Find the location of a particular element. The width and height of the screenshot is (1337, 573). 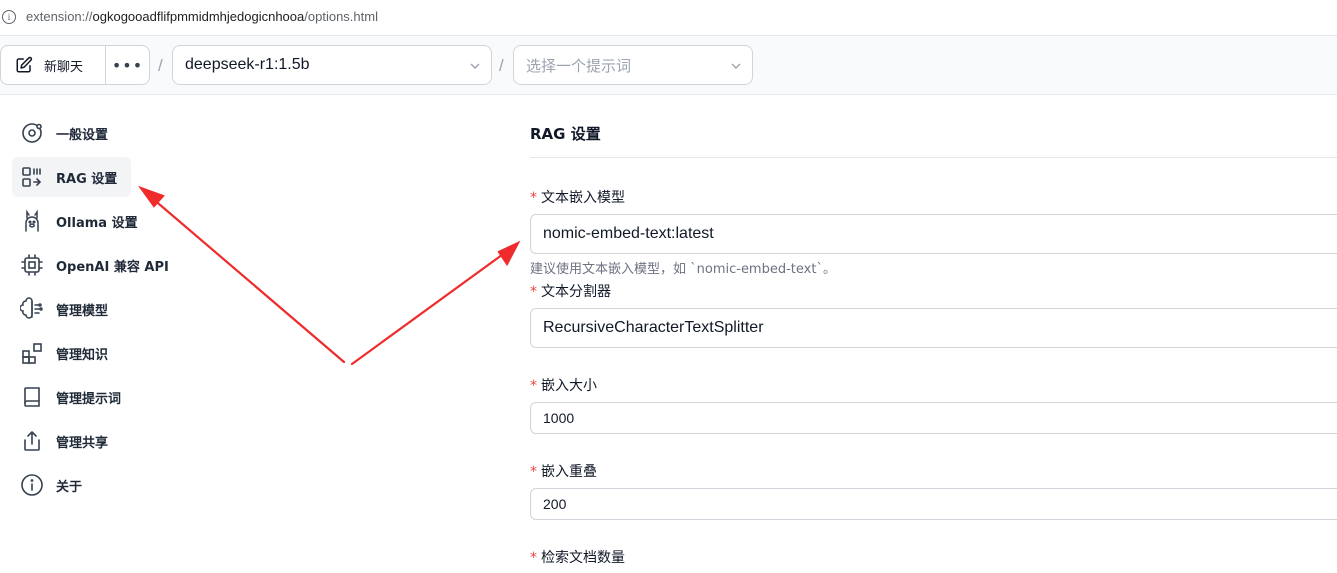

url-host: ogkogooadflifpmmidmhjedogicnhooa is located at coordinates (198, 16).